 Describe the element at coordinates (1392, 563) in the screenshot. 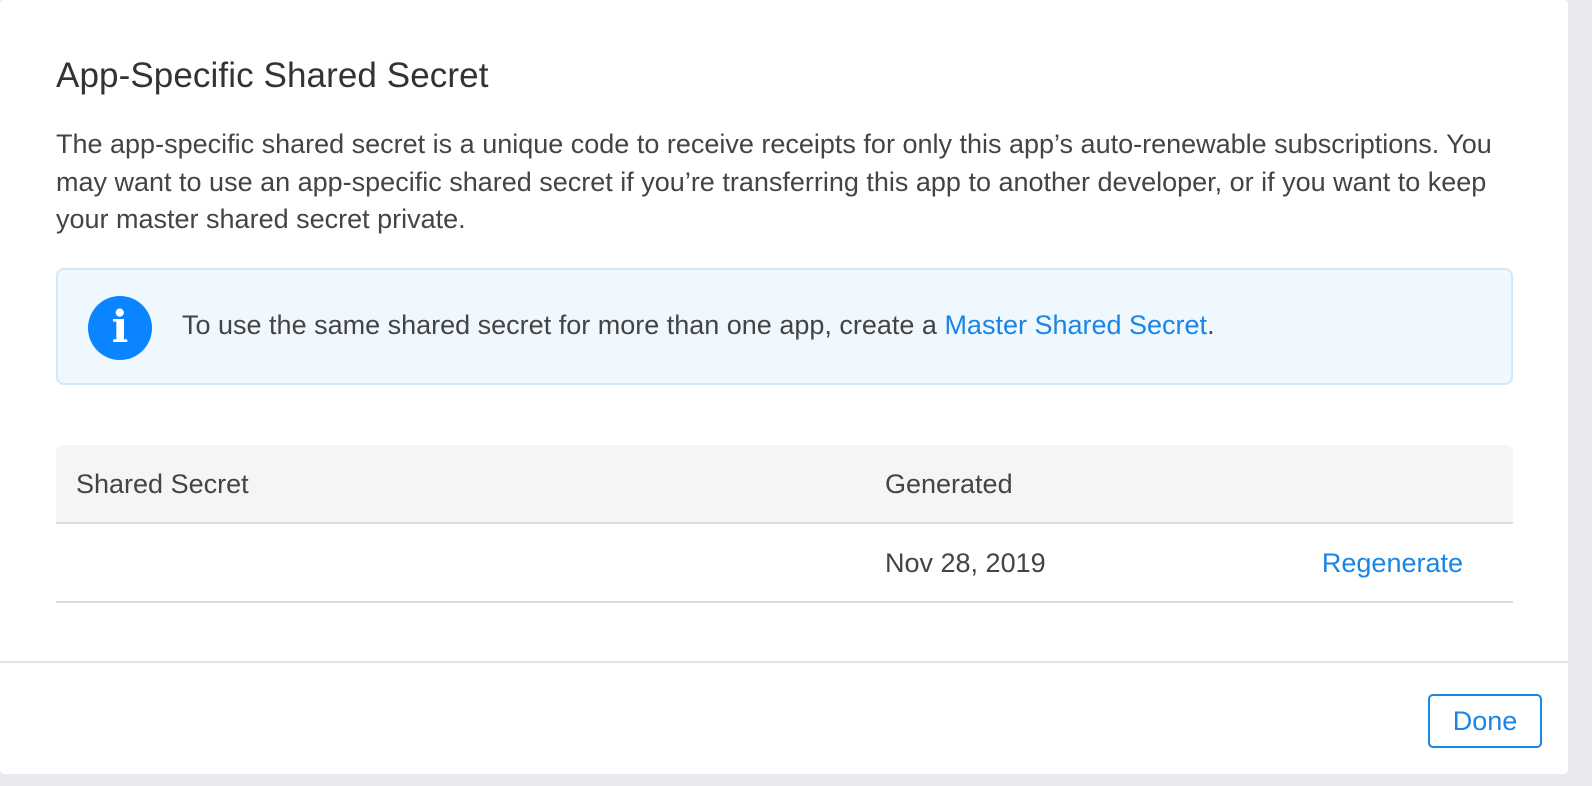

I see `regenerate-link: Regenerate` at that location.